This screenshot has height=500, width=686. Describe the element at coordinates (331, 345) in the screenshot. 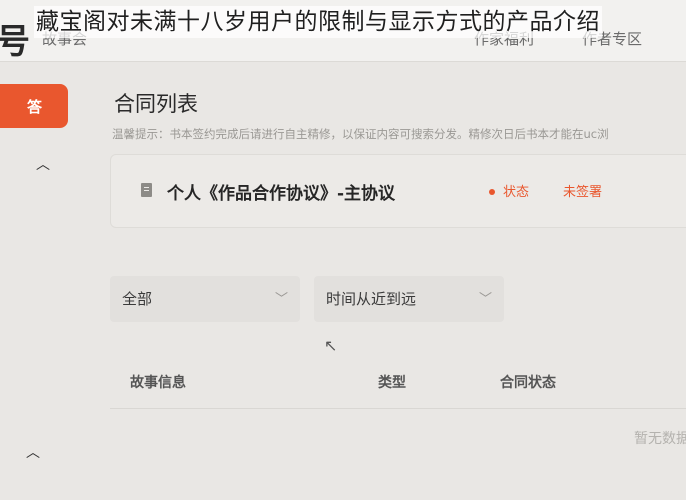

I see `mouse-pointer-icon: ↖` at that location.